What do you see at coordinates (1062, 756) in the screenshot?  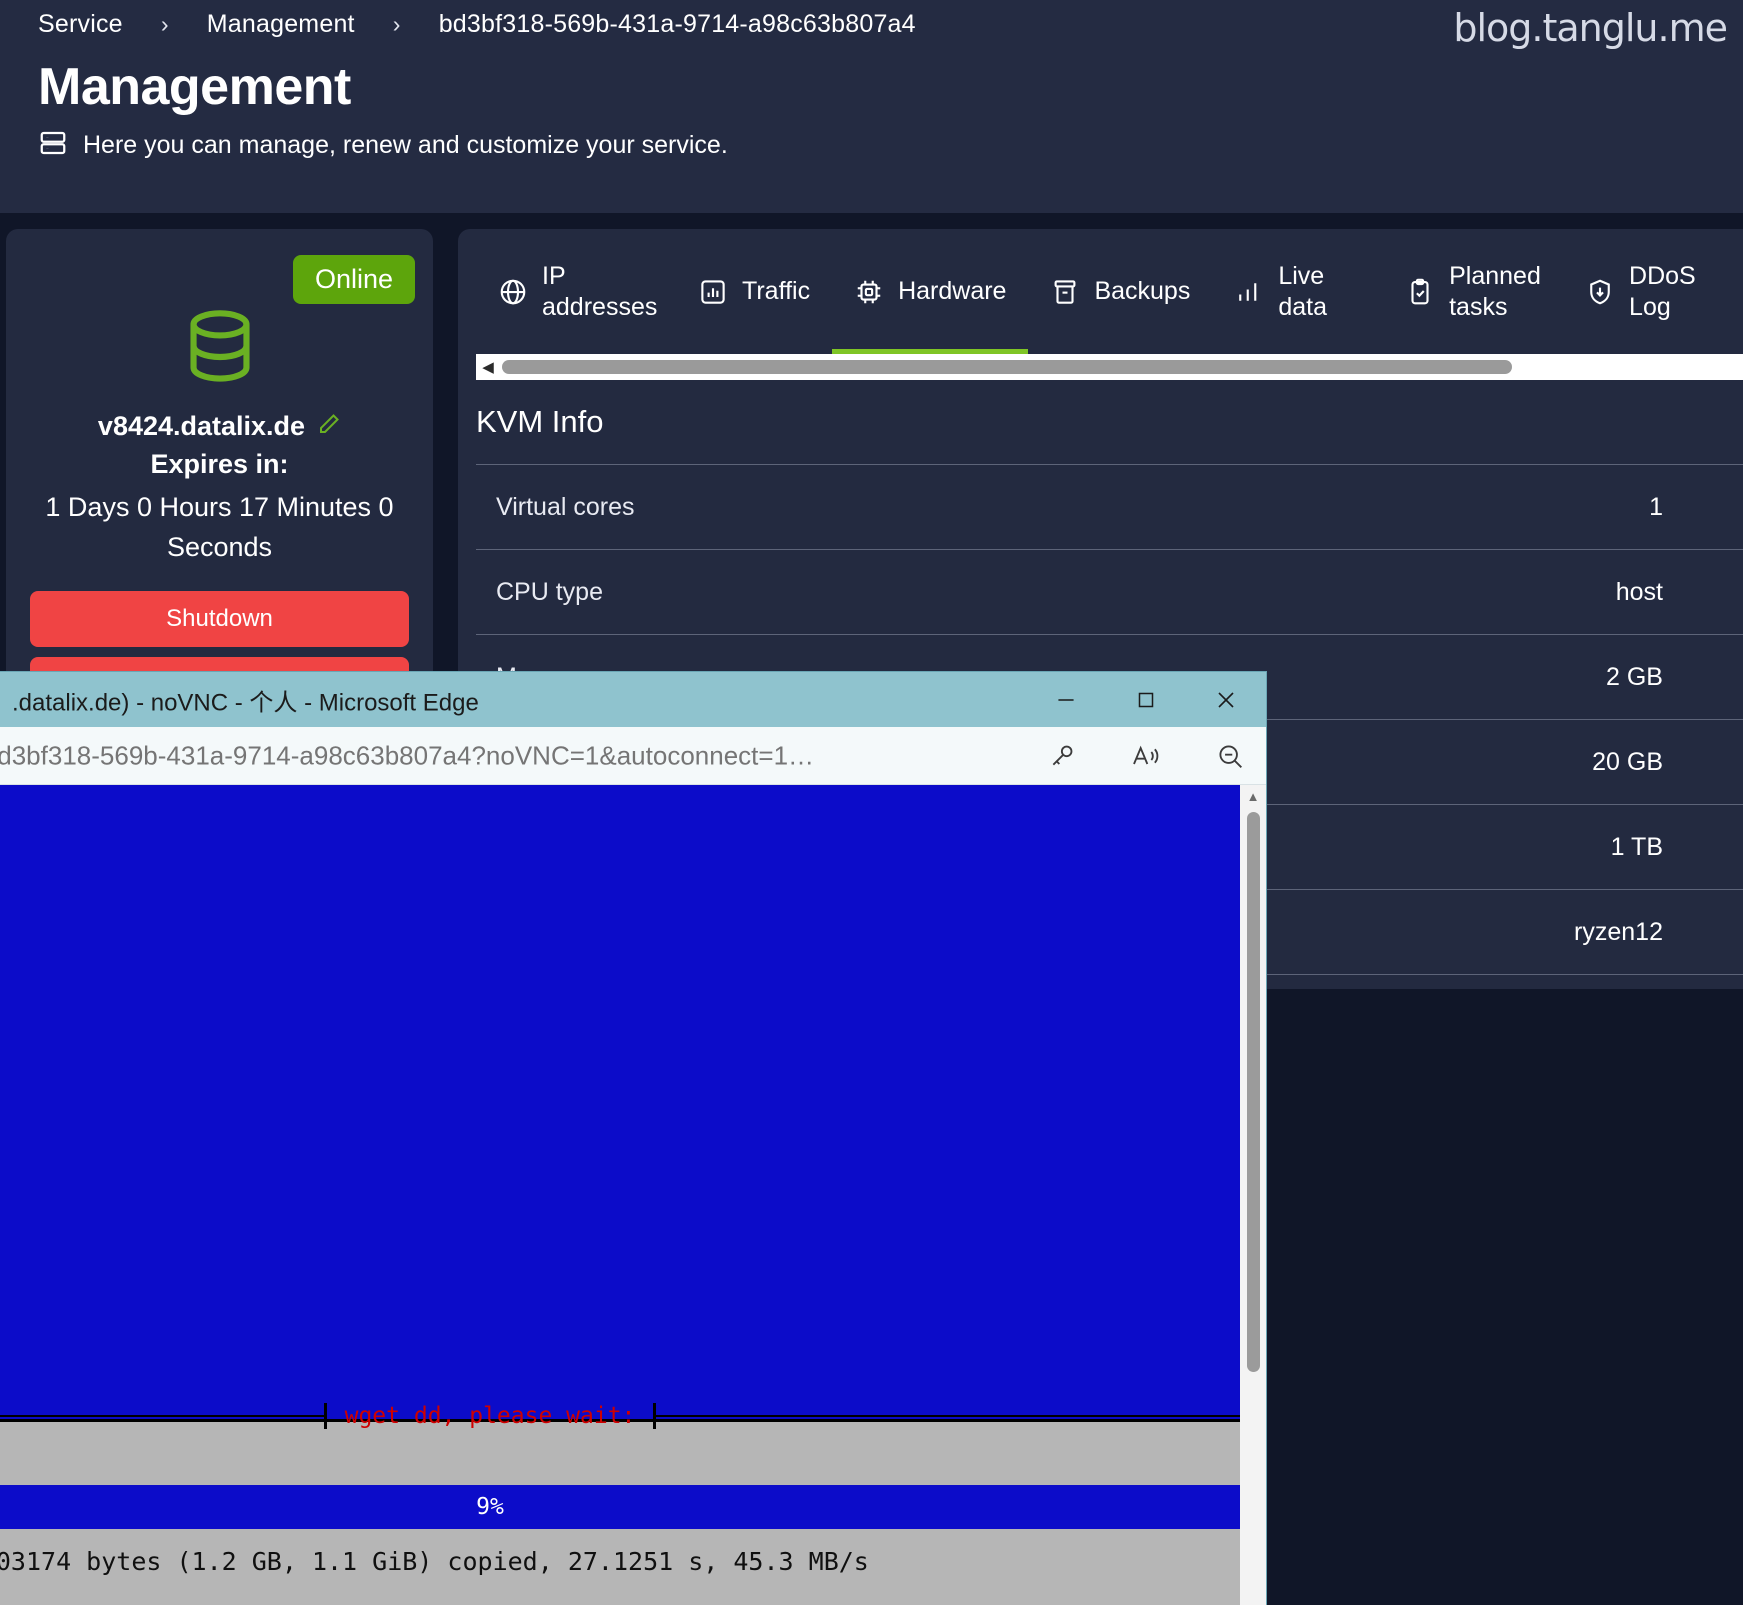 I see `key-icon` at bounding box center [1062, 756].